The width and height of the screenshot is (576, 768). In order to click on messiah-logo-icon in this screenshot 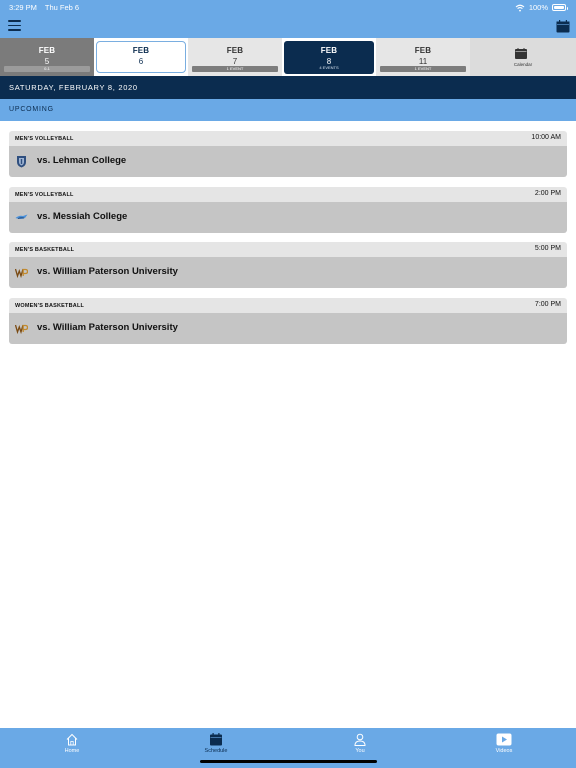, I will do `click(21, 216)`.